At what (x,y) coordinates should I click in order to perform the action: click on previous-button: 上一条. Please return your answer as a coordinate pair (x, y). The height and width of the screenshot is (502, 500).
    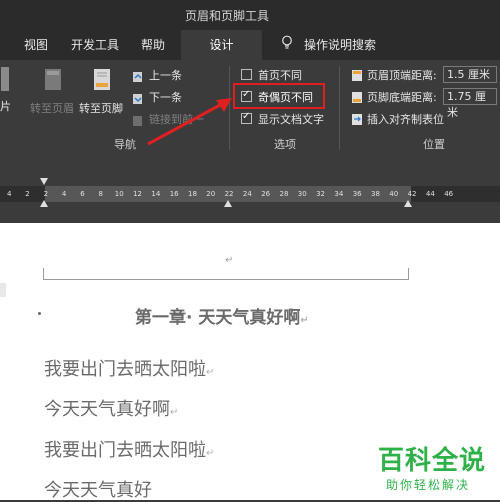
    Looking at the image, I should click on (165, 75).